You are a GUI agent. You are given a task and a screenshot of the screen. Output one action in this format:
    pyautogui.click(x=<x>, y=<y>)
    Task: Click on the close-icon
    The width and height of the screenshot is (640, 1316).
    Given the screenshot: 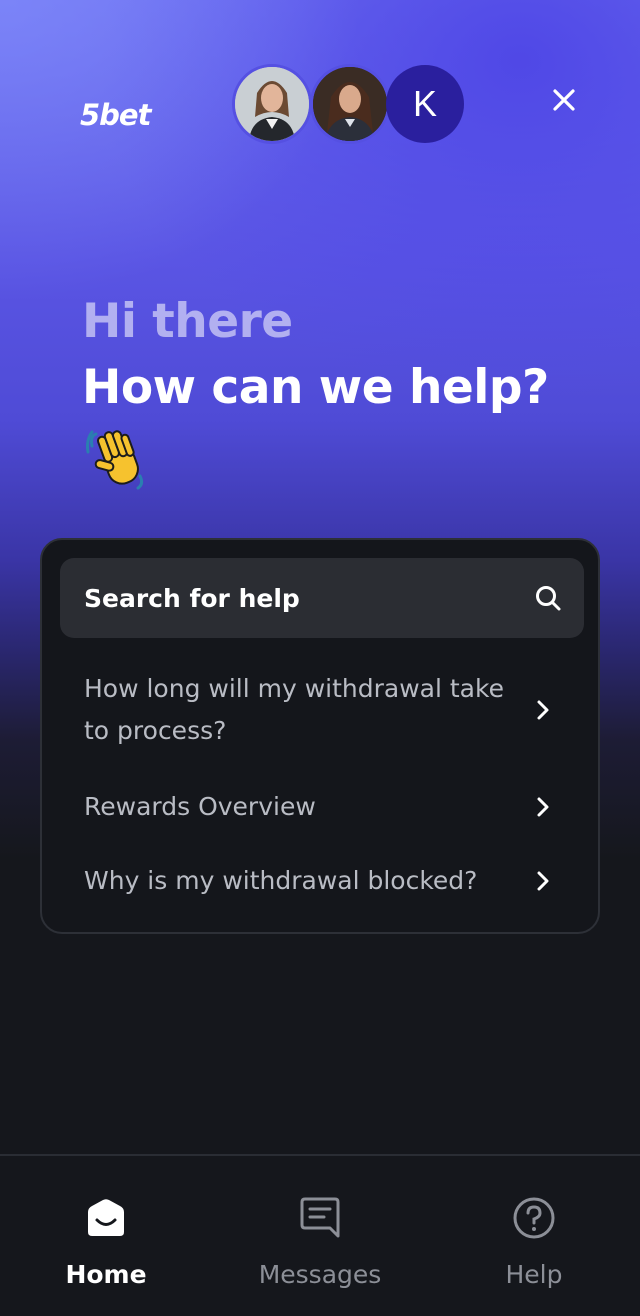 What is the action you would take?
    pyautogui.click(x=564, y=100)
    